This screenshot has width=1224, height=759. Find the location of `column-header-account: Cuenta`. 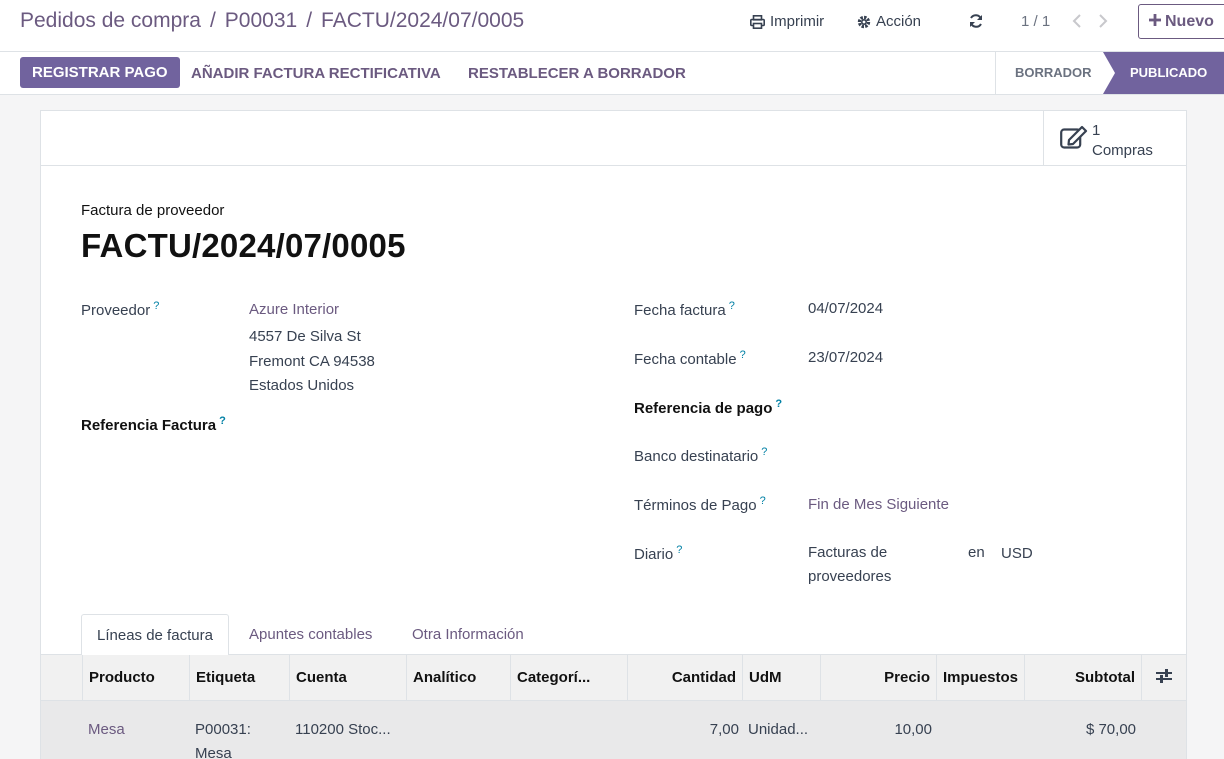

column-header-account: Cuenta is located at coordinates (347, 677).